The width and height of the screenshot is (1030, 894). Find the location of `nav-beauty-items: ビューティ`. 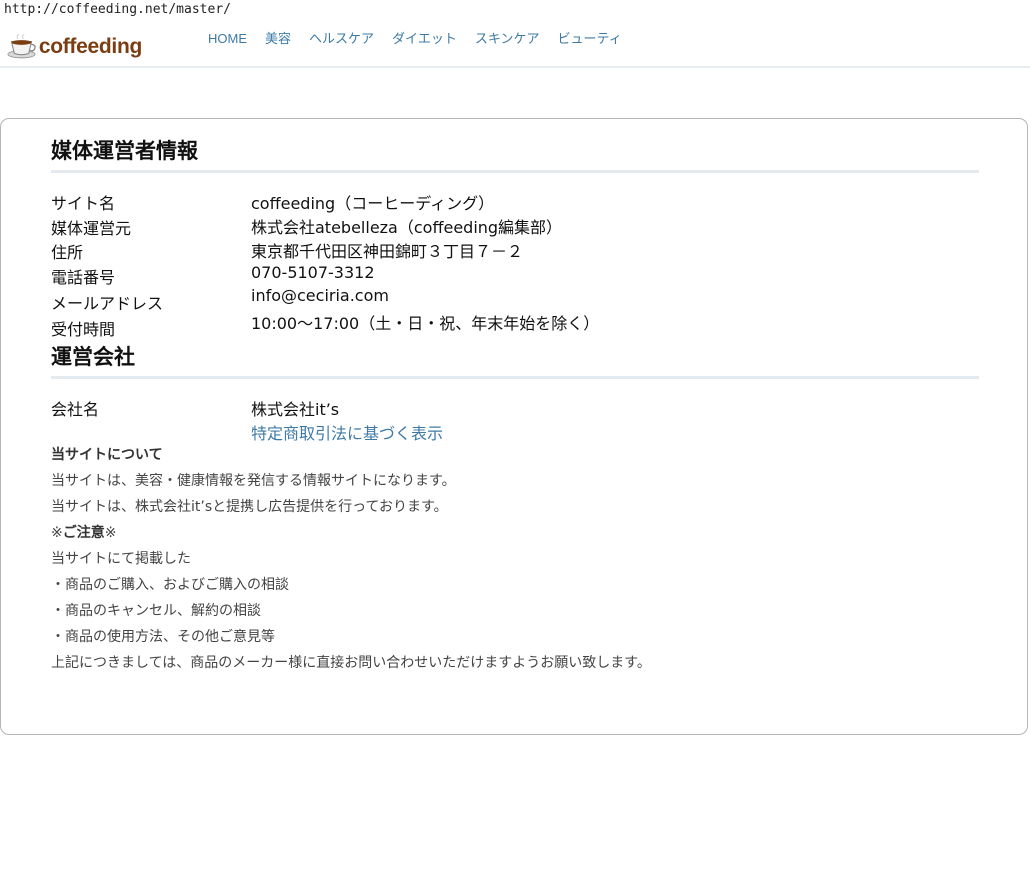

nav-beauty-items: ビューティ is located at coordinates (590, 39).